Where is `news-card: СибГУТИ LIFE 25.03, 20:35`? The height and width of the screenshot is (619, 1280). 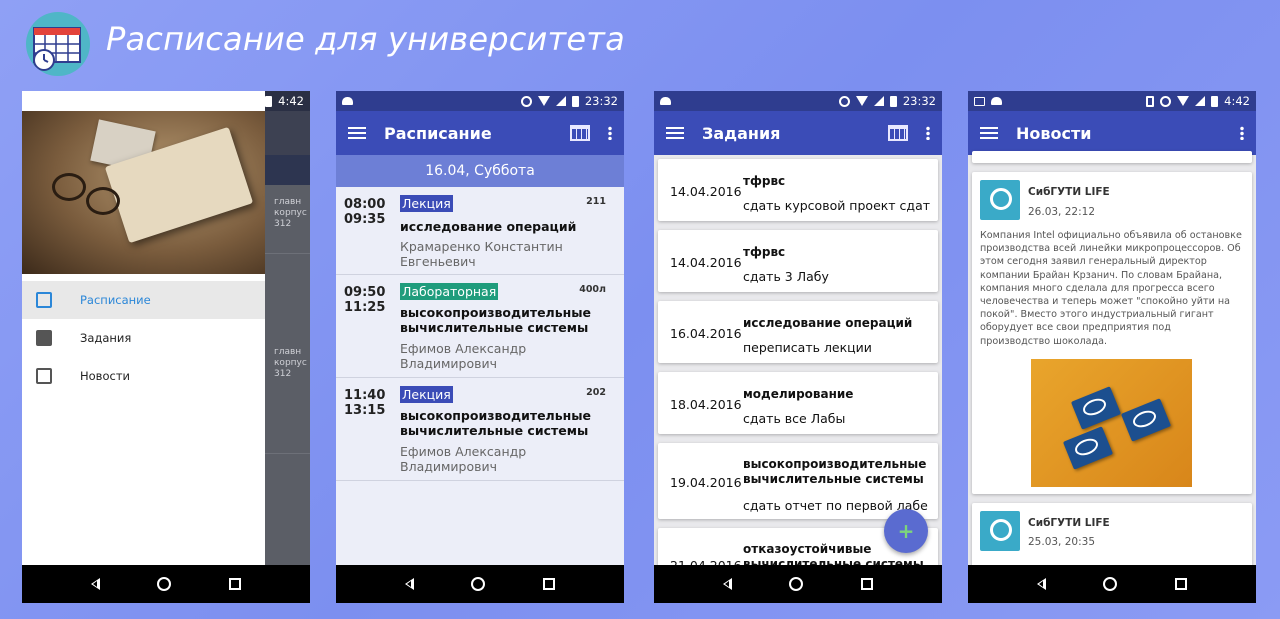
news-card: СибГУТИ LIFE 25.03, 20:35 is located at coordinates (1112, 538).